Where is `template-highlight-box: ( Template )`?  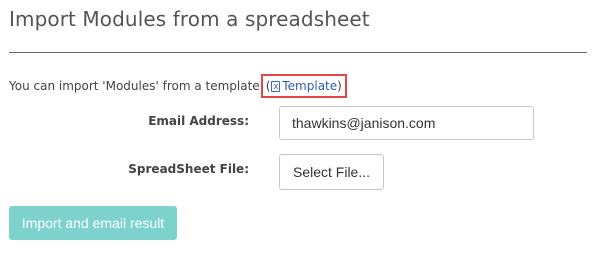 template-highlight-box: ( Template ) is located at coordinates (303, 86).